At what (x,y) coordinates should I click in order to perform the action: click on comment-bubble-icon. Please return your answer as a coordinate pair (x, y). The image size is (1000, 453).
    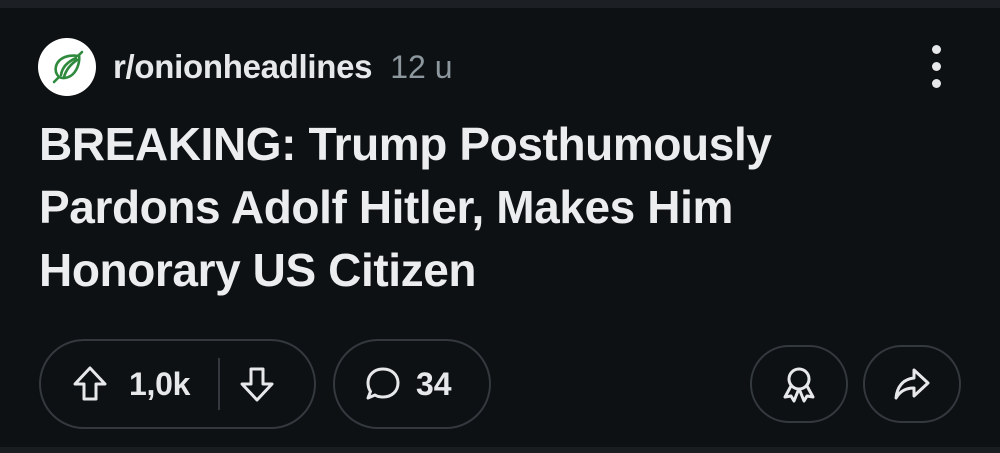
    Looking at the image, I should click on (383, 383).